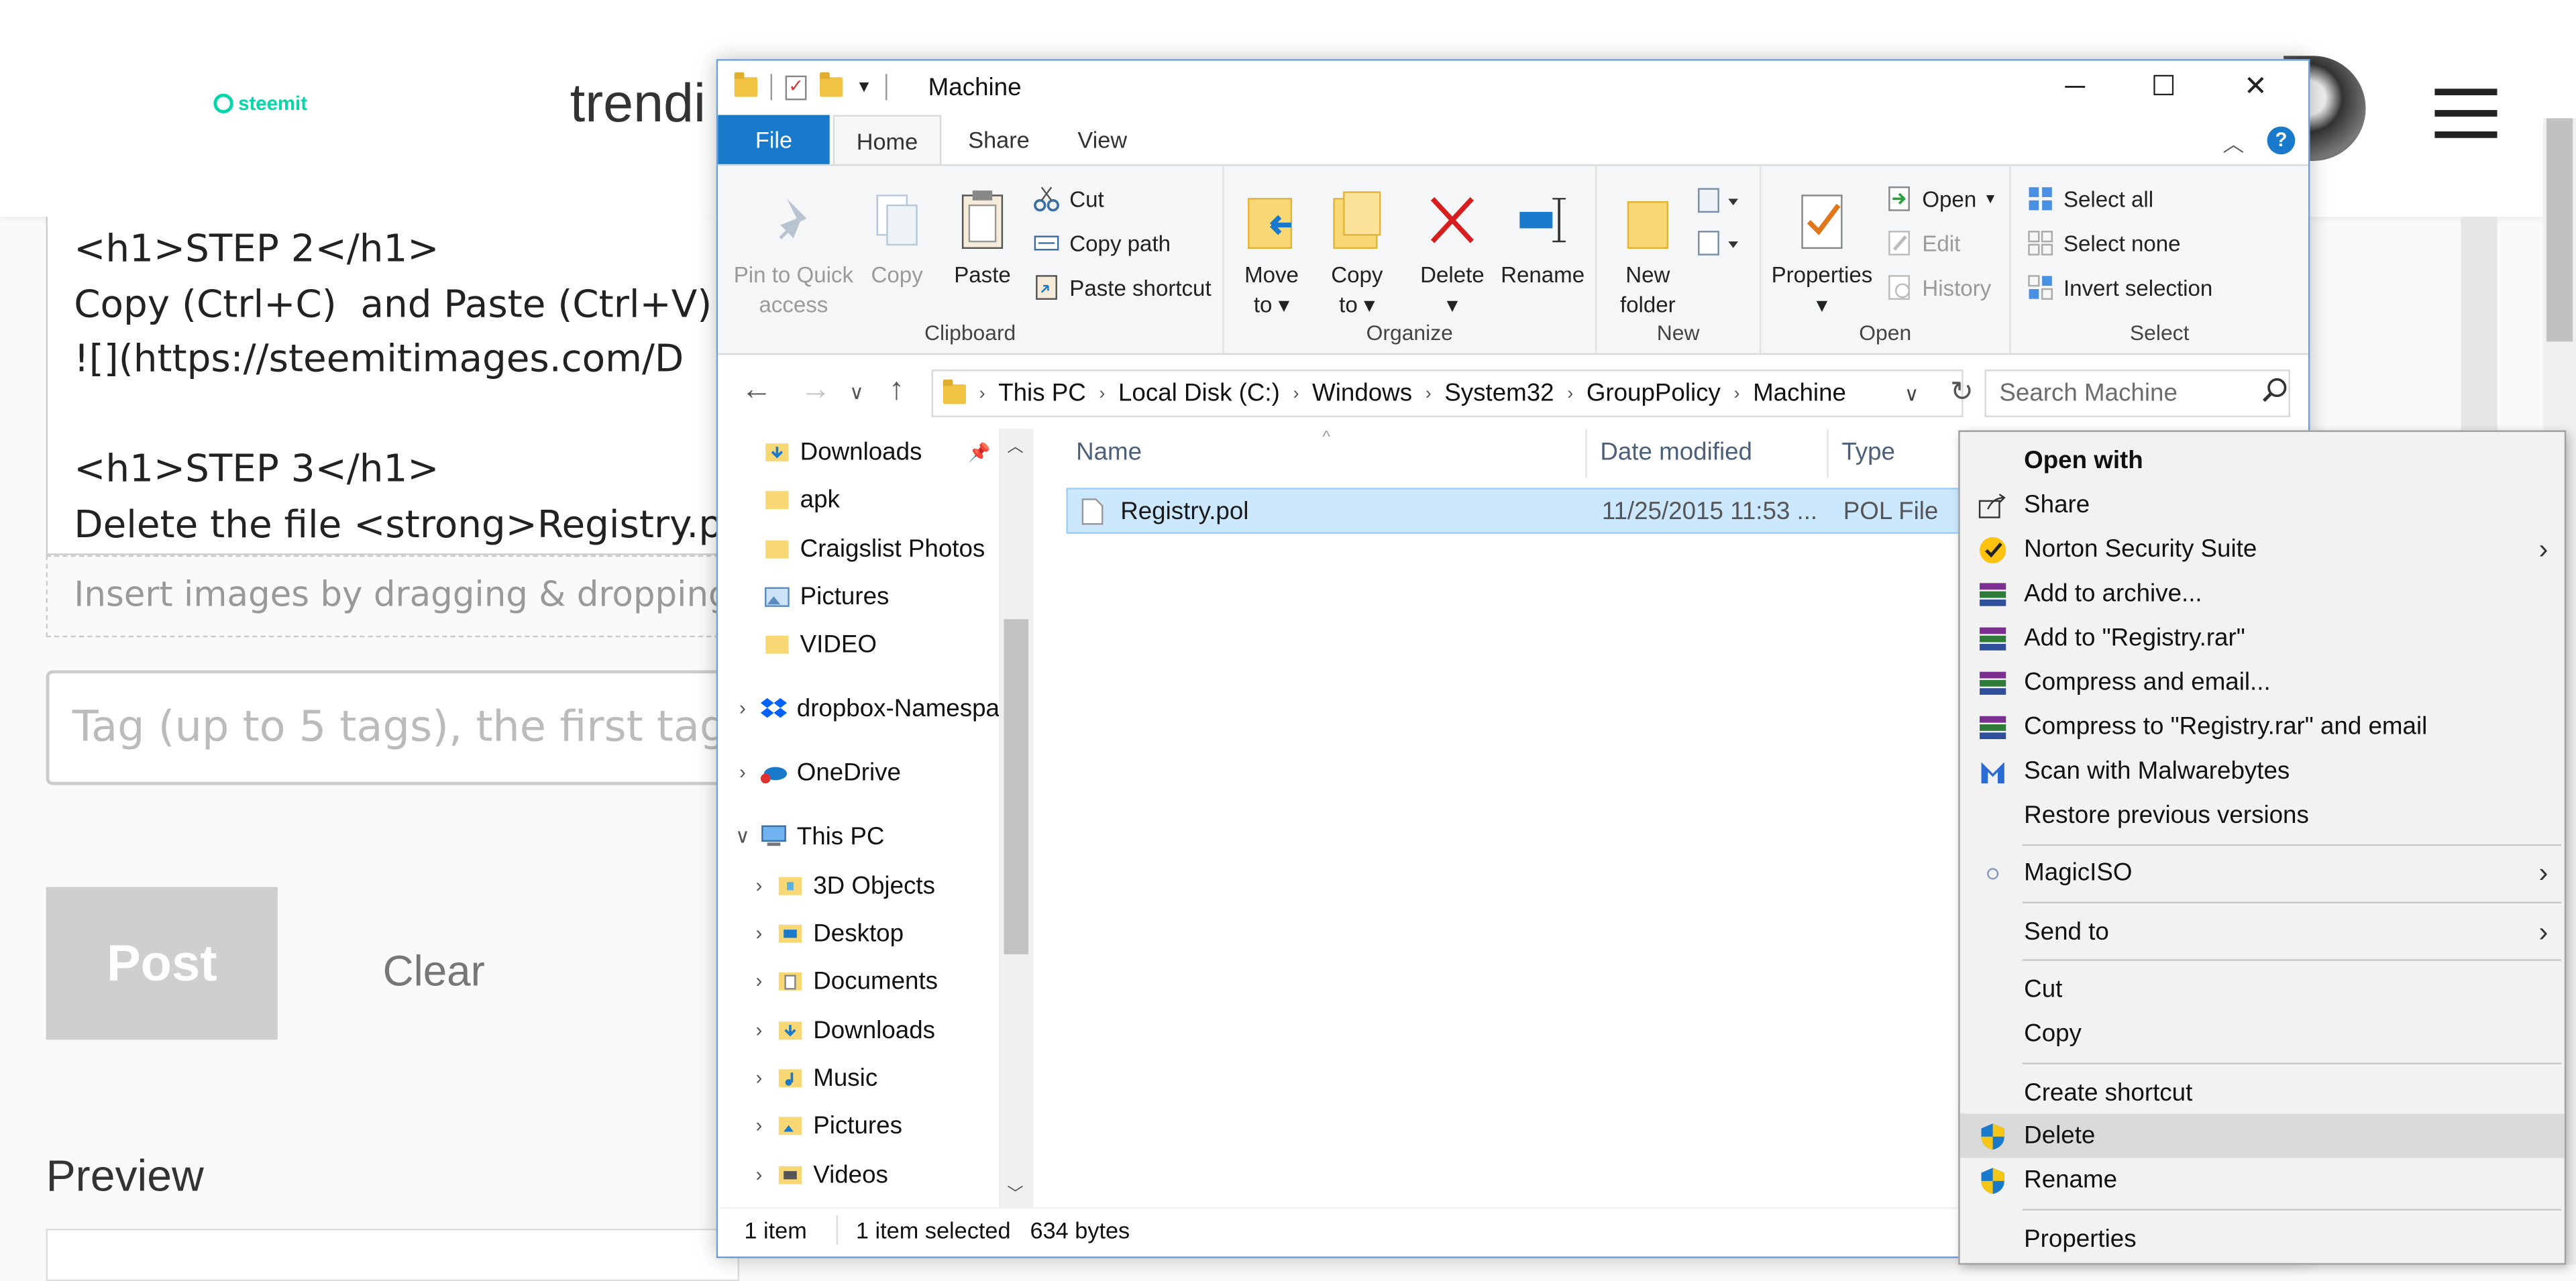 The height and width of the screenshot is (1281, 2576). I want to click on breadcrumb-item: Machine, so click(1799, 394).